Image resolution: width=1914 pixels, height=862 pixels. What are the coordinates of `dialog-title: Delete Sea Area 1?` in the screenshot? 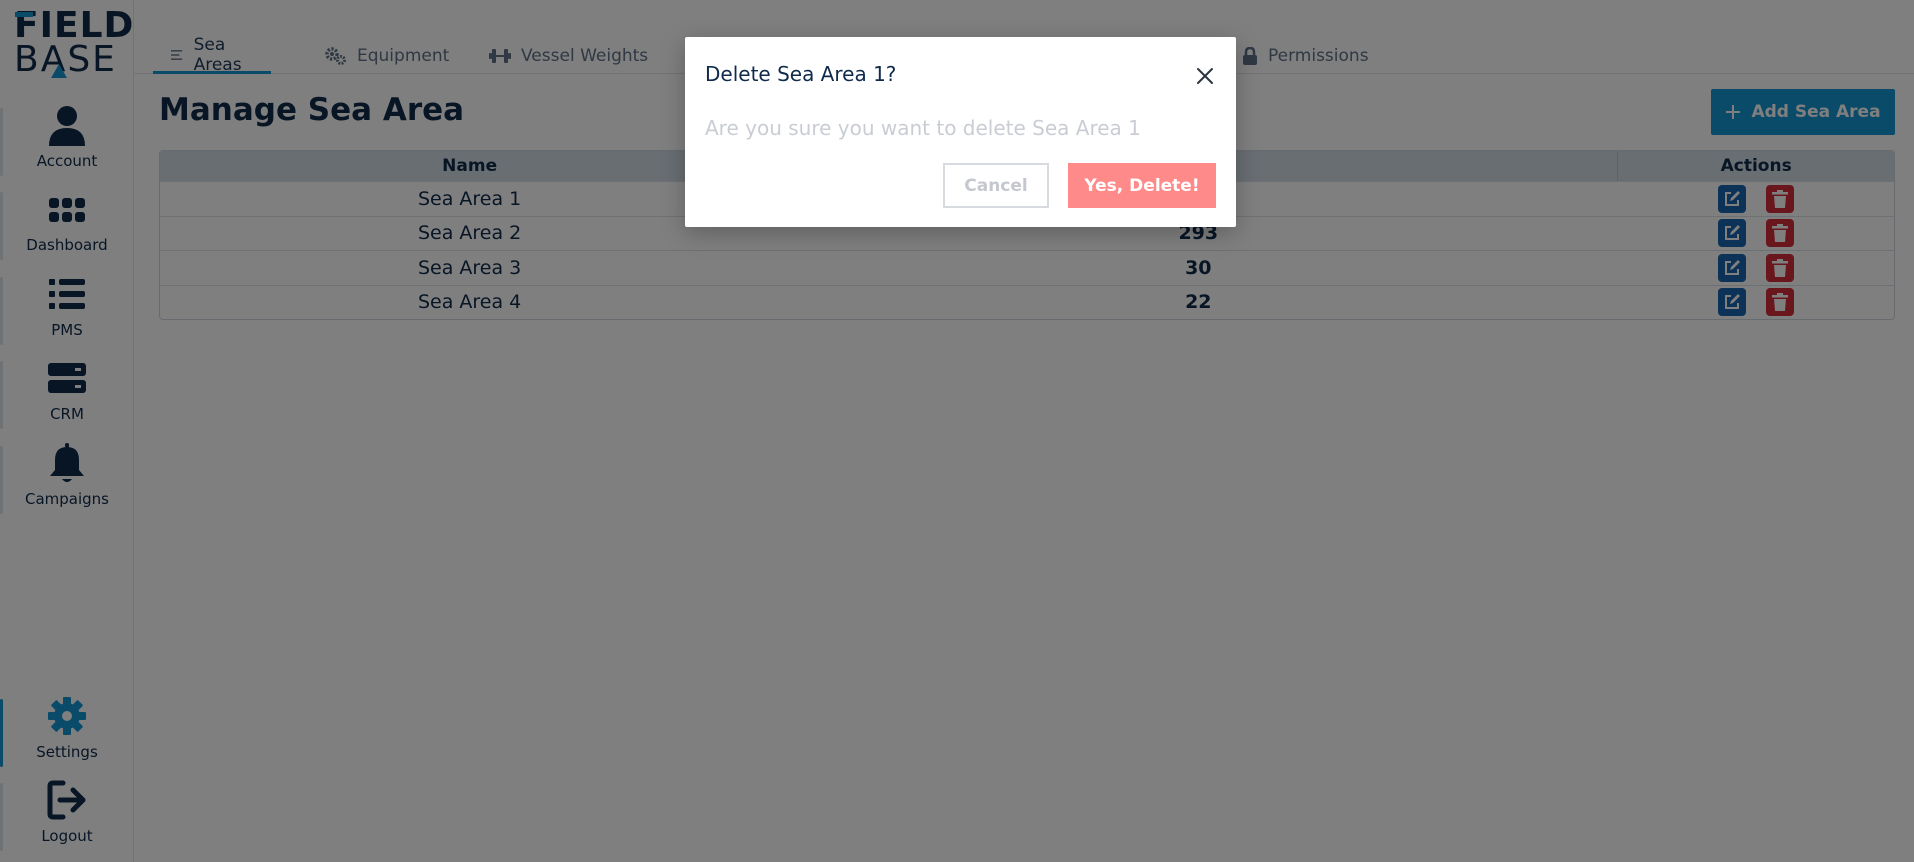 It's located at (801, 74).